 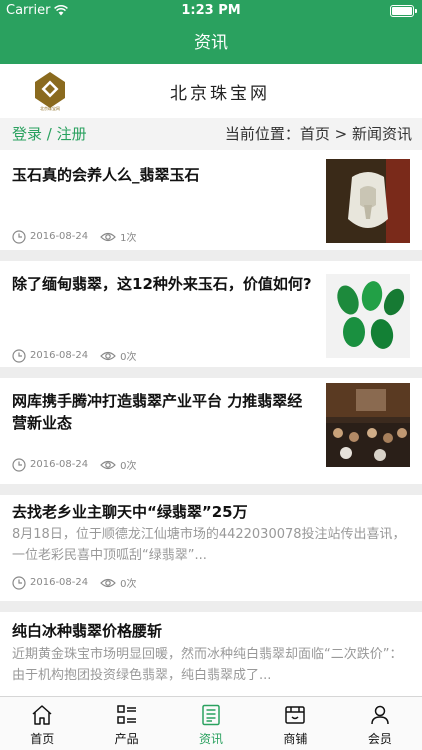 I want to click on news-item: 网库携手腾冲打造翡翠产业平台 力推翡翠经营新业态 2016-08-24 0次, so click(x=211, y=431).